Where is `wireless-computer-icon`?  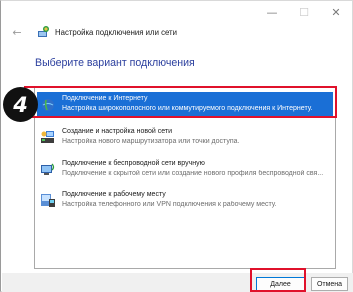 wireless-computer-icon is located at coordinates (48, 169).